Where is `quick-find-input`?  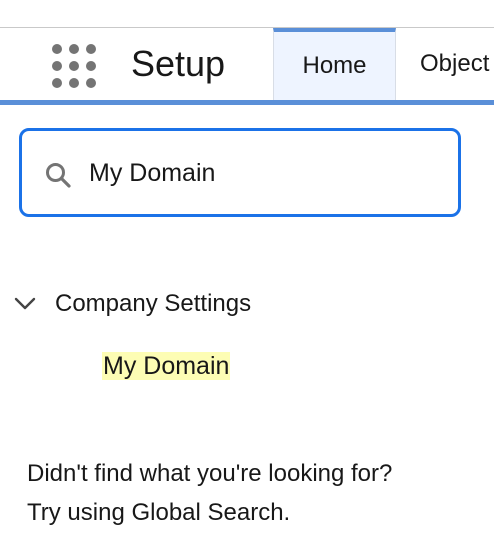
quick-find-input is located at coordinates (259, 173).